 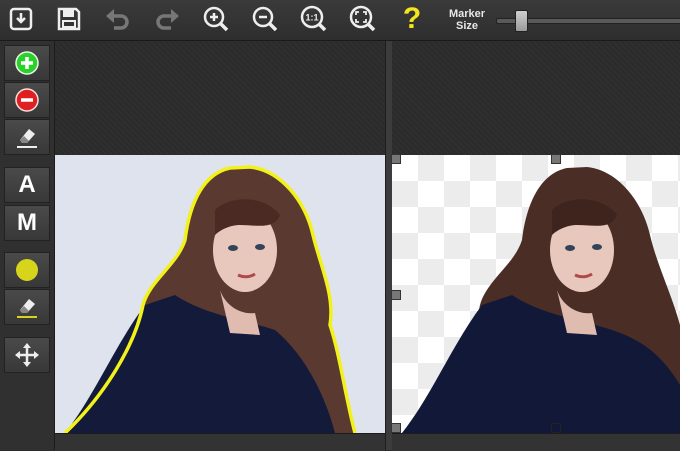 I want to click on marker-eraser-button, so click(x=27, y=307).